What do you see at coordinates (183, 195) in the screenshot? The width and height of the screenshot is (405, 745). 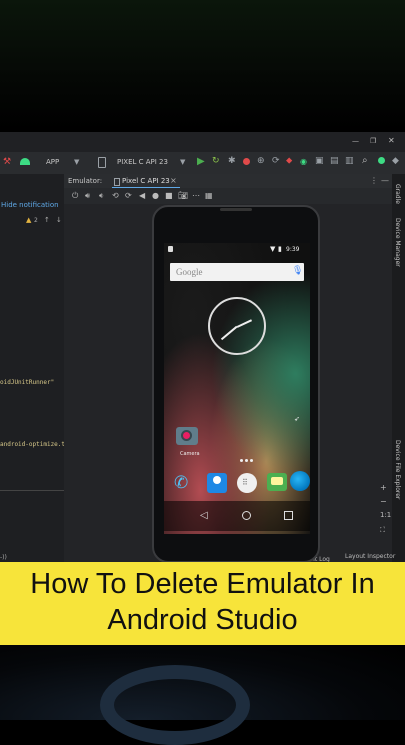 I see `screenshot-icon: 📷︎` at bounding box center [183, 195].